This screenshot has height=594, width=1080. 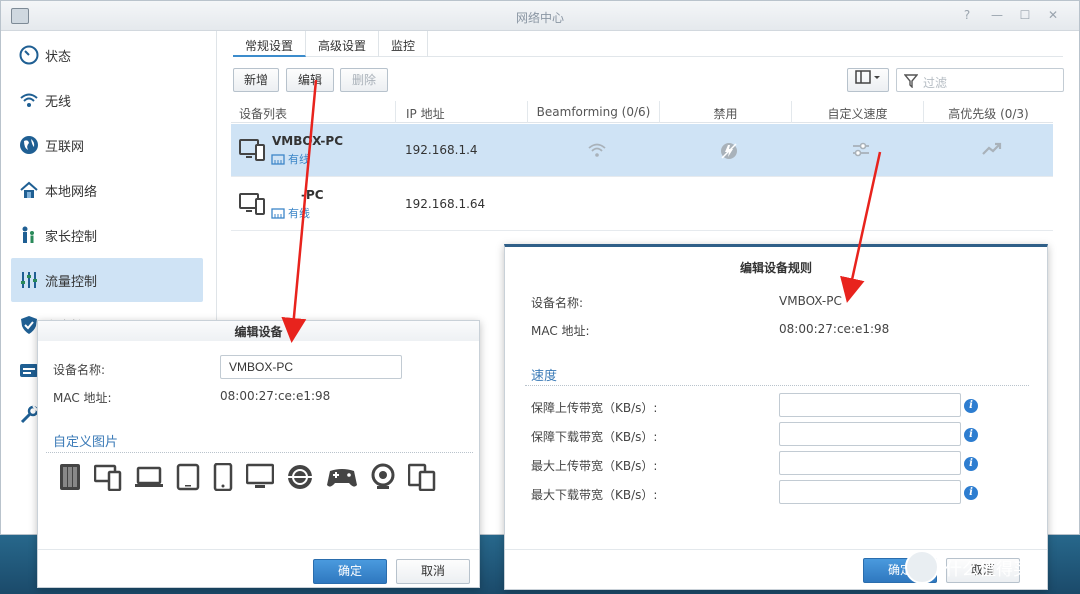 What do you see at coordinates (29, 370) in the screenshot?
I see `notification-icon` at bounding box center [29, 370].